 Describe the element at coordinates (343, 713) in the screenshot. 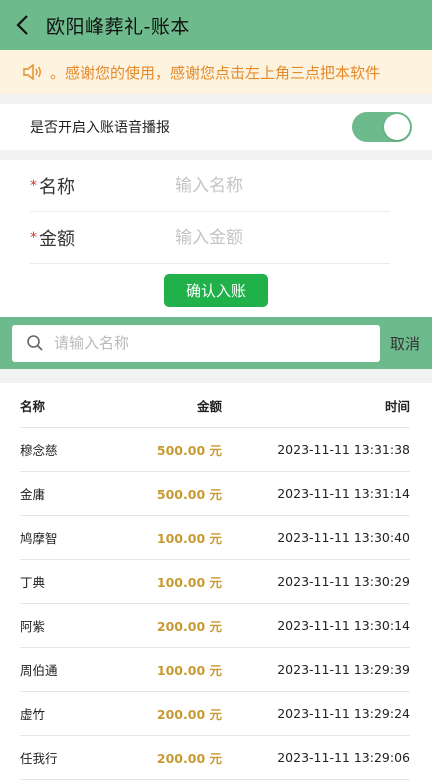

I see `row-time: 2023-11-11 13:29:24` at that location.